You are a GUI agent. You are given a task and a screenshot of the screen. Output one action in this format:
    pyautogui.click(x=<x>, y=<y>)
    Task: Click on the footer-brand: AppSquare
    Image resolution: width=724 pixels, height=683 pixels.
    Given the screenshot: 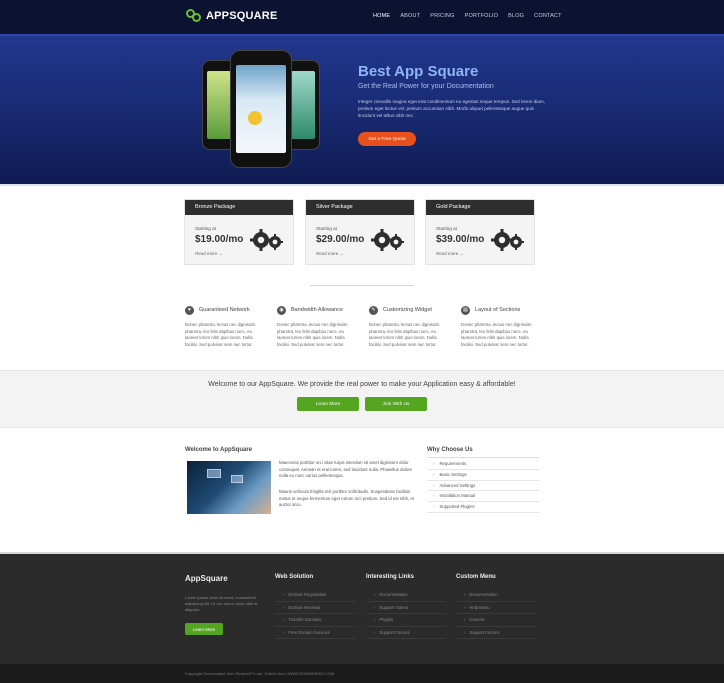 What is the action you would take?
    pyautogui.click(x=206, y=578)
    